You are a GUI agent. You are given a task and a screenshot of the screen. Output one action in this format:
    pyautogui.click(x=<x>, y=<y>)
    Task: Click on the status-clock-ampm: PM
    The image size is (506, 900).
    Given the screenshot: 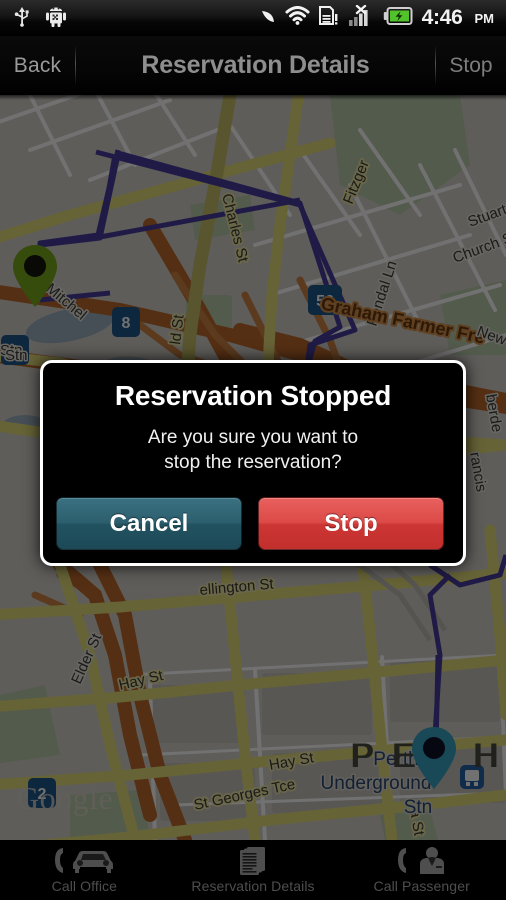 What is the action you would take?
    pyautogui.click(x=484, y=18)
    